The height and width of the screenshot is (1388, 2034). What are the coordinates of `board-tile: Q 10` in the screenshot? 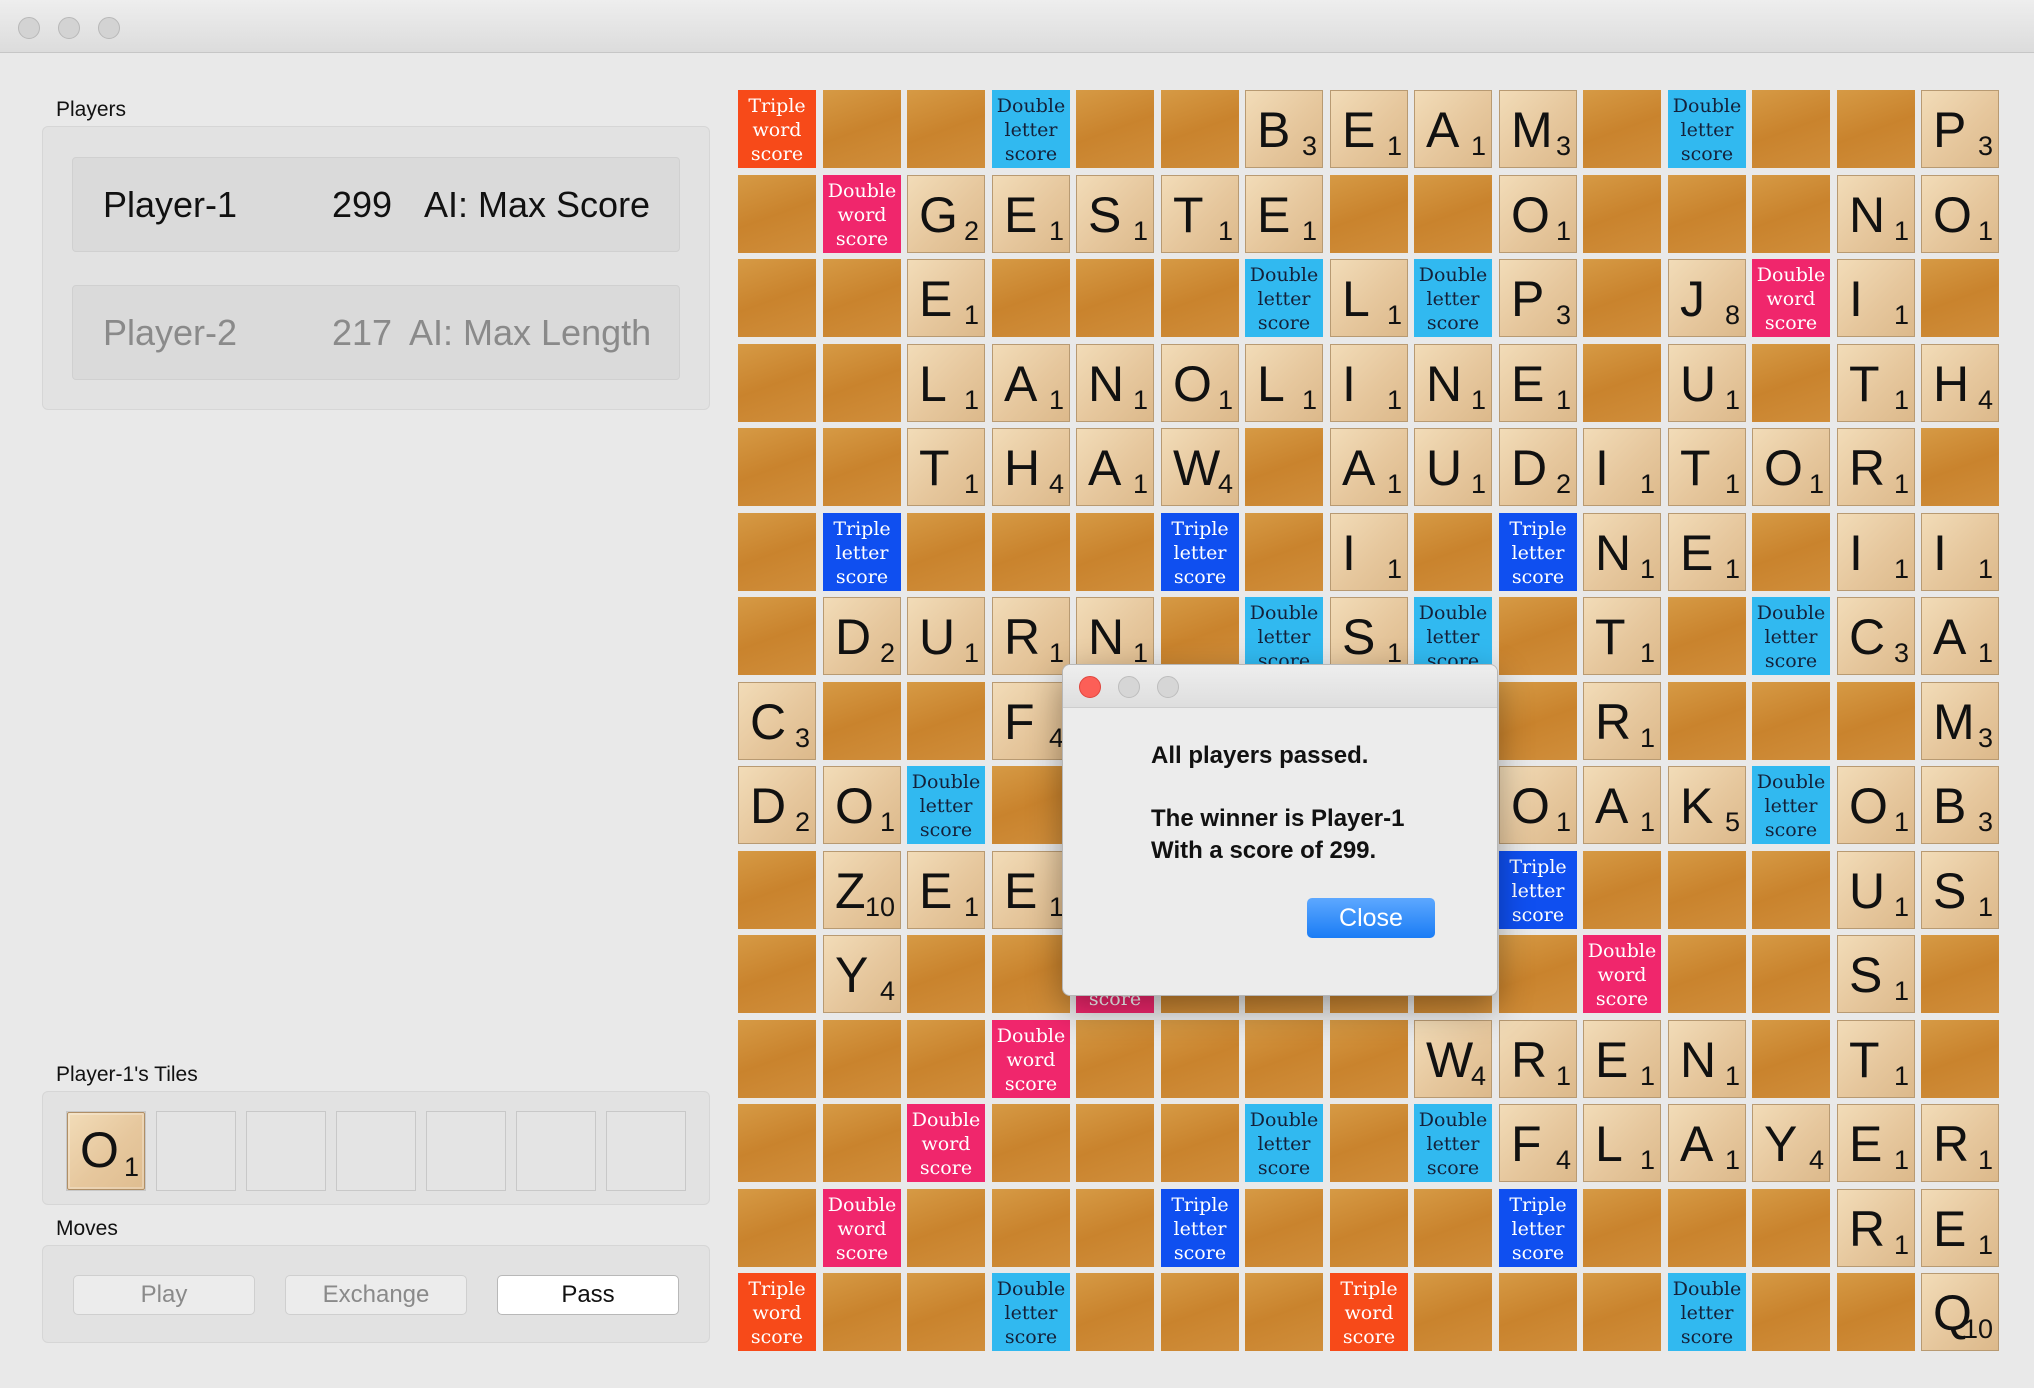 It's located at (1960, 1312).